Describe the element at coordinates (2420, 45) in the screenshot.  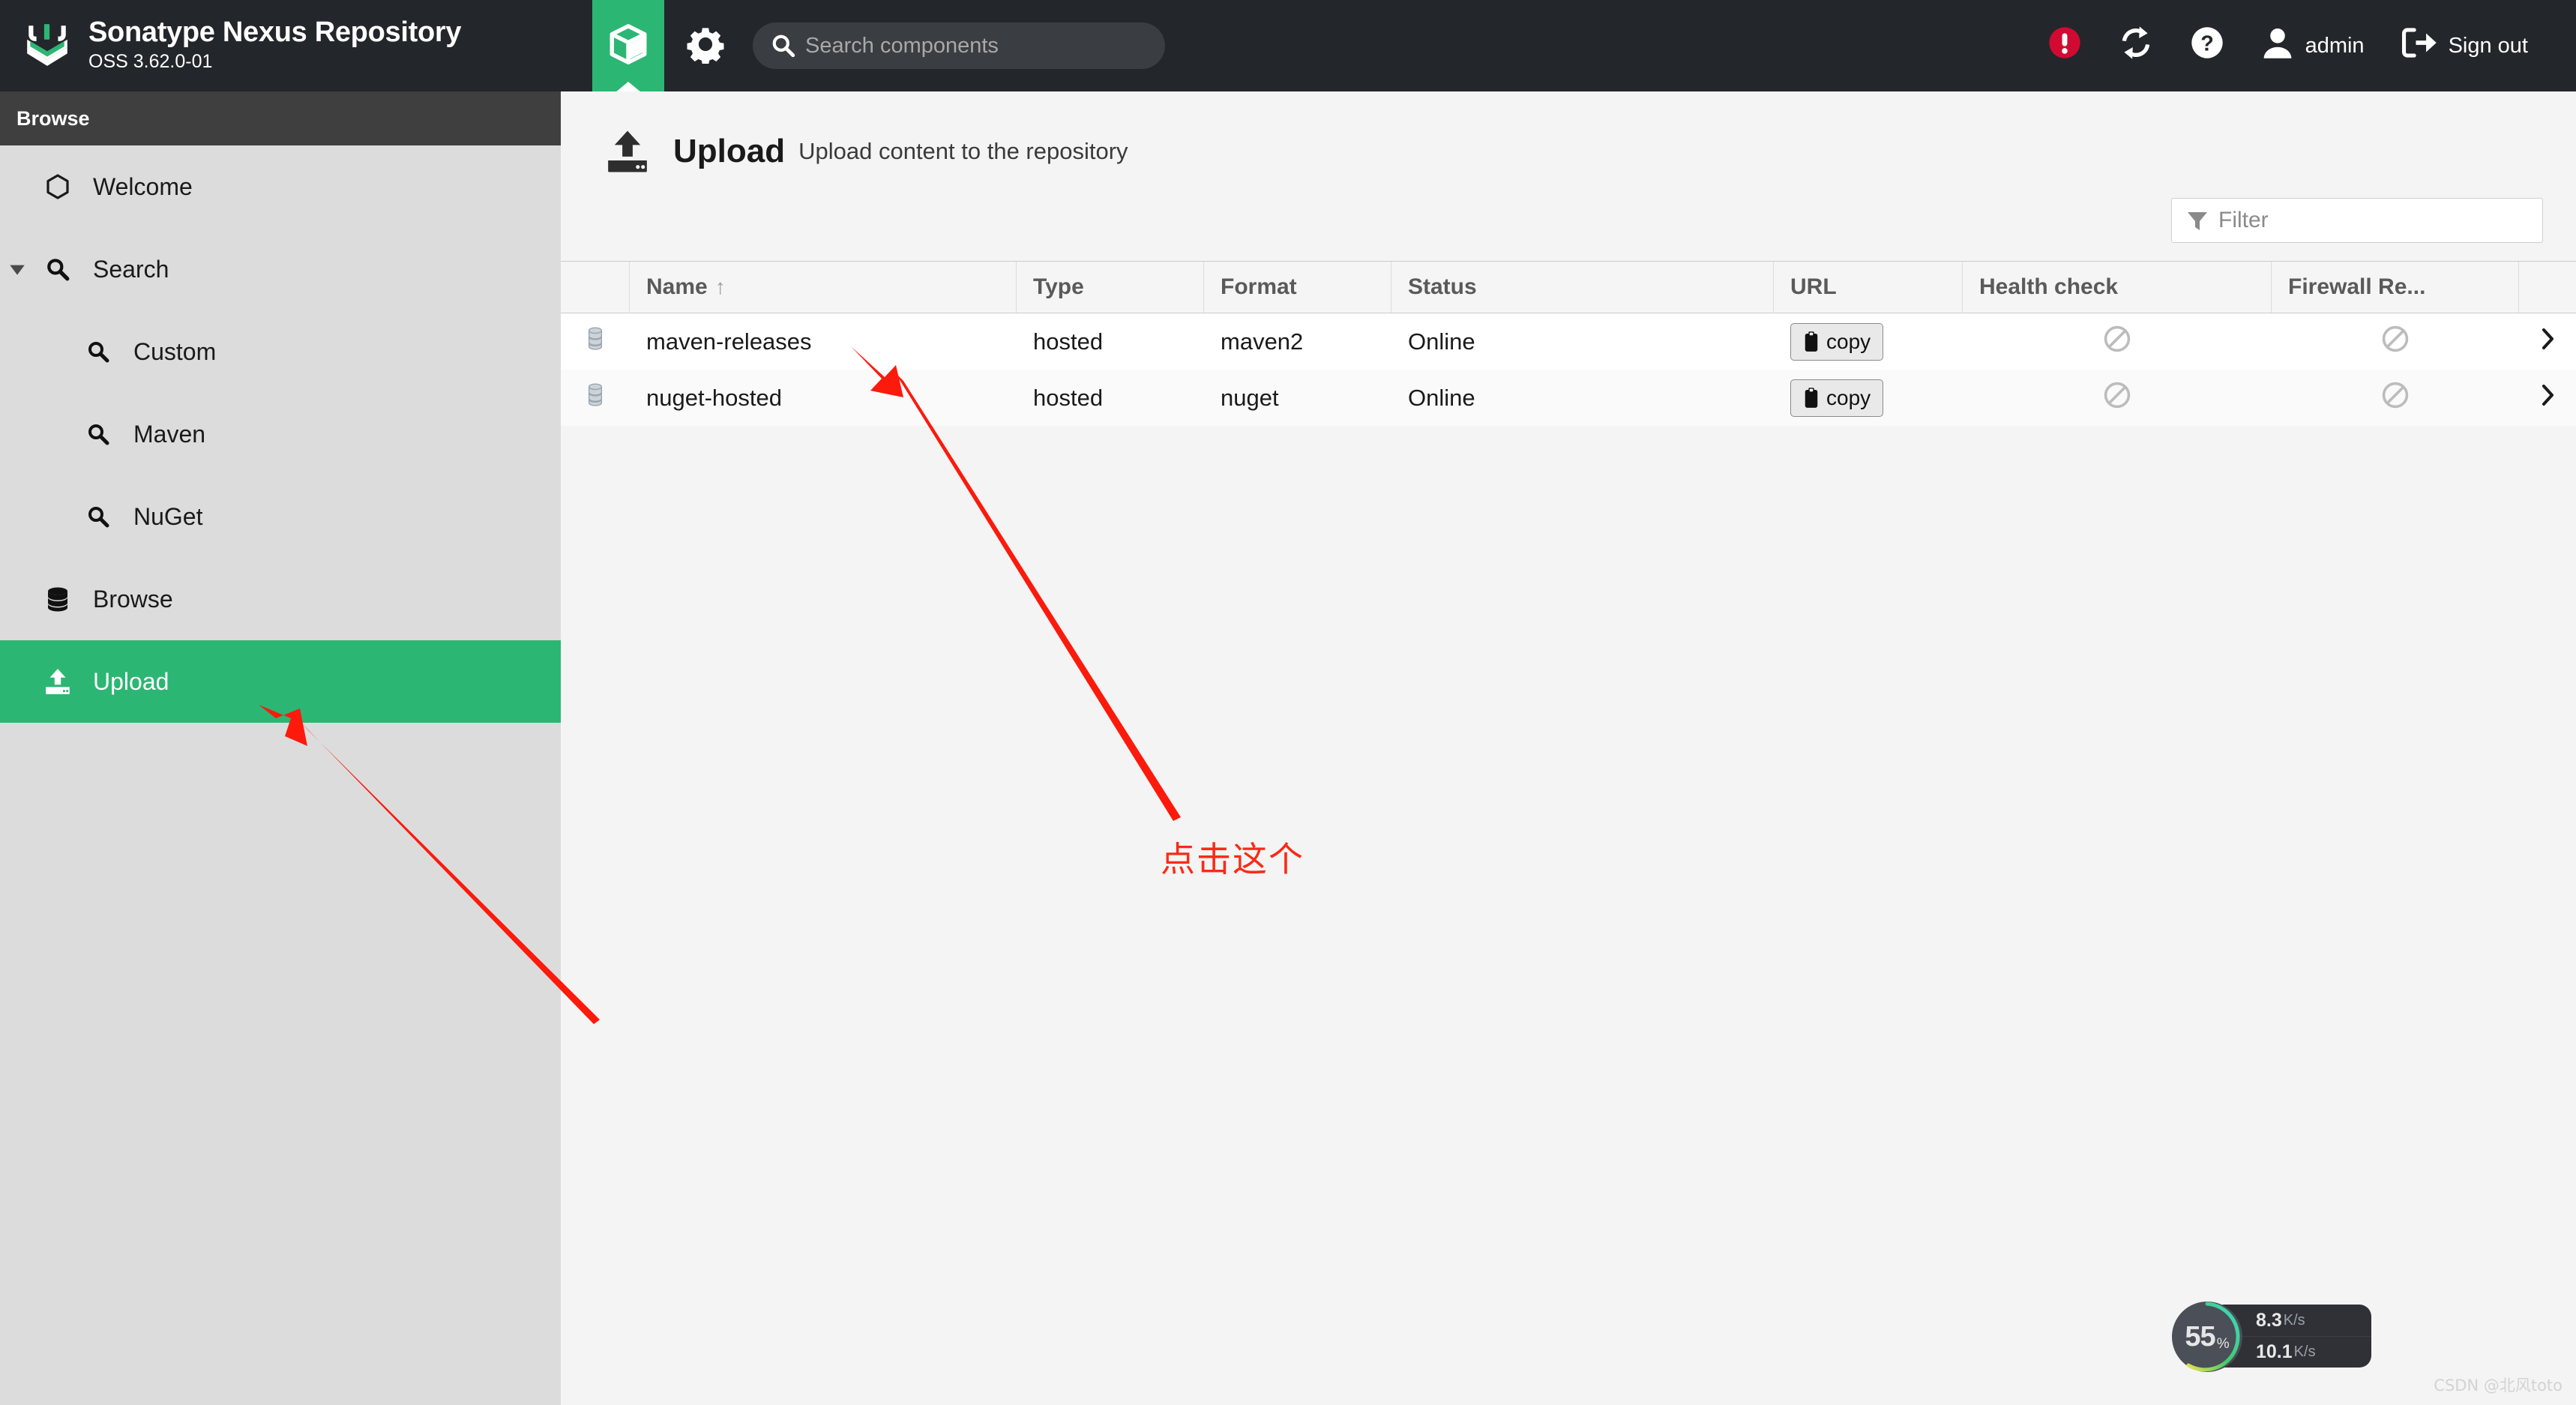
I see `sign-out-icon` at that location.